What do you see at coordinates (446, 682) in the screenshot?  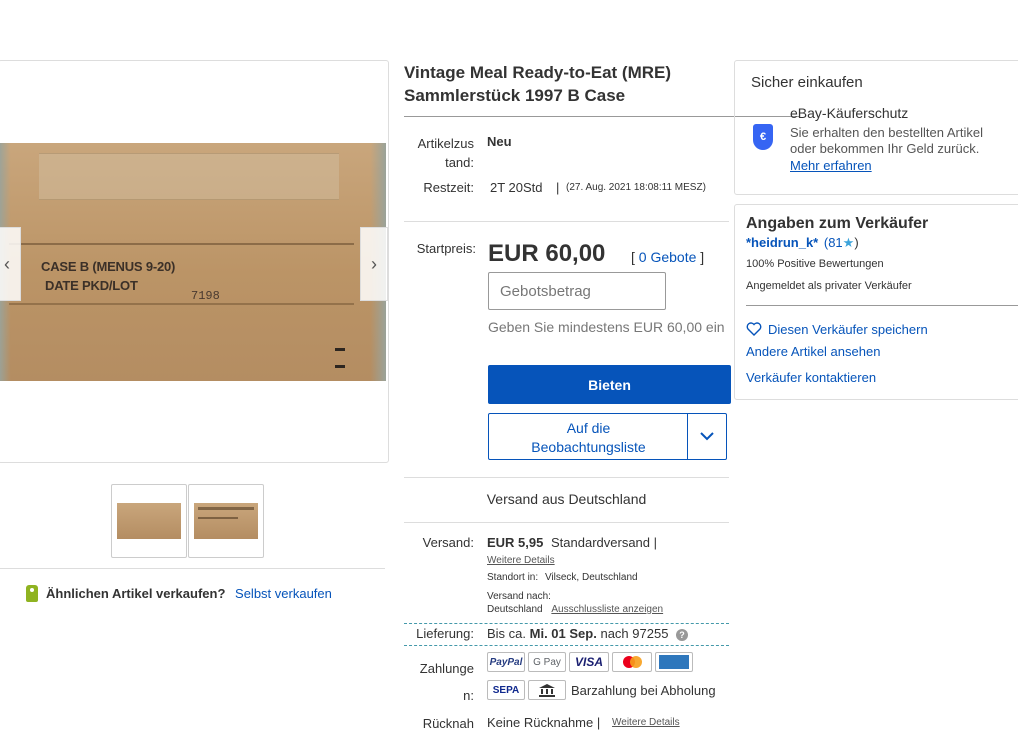 I see `payment-label: Zahlunge n:` at bounding box center [446, 682].